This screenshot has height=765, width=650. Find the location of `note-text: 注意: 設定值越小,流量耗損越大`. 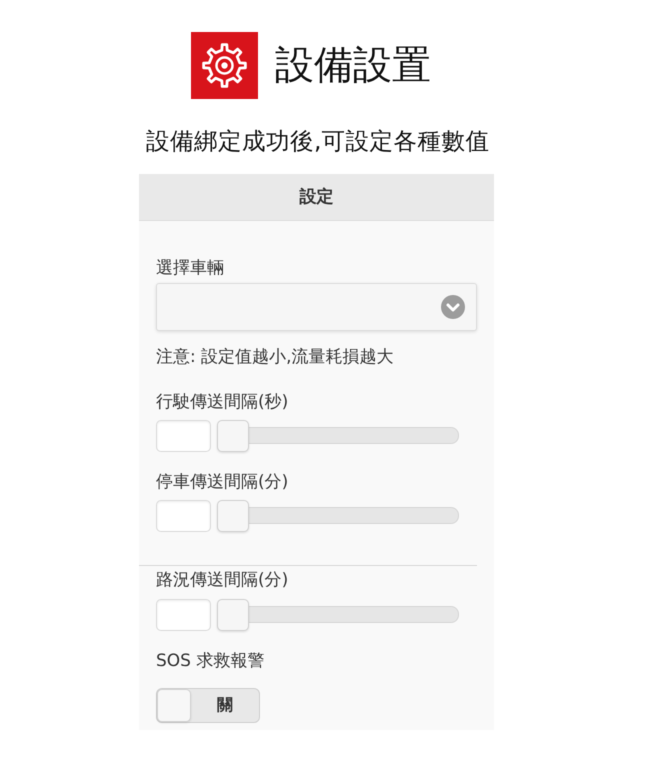

note-text: 注意: 設定值越小,流量耗損越大 is located at coordinates (275, 357).